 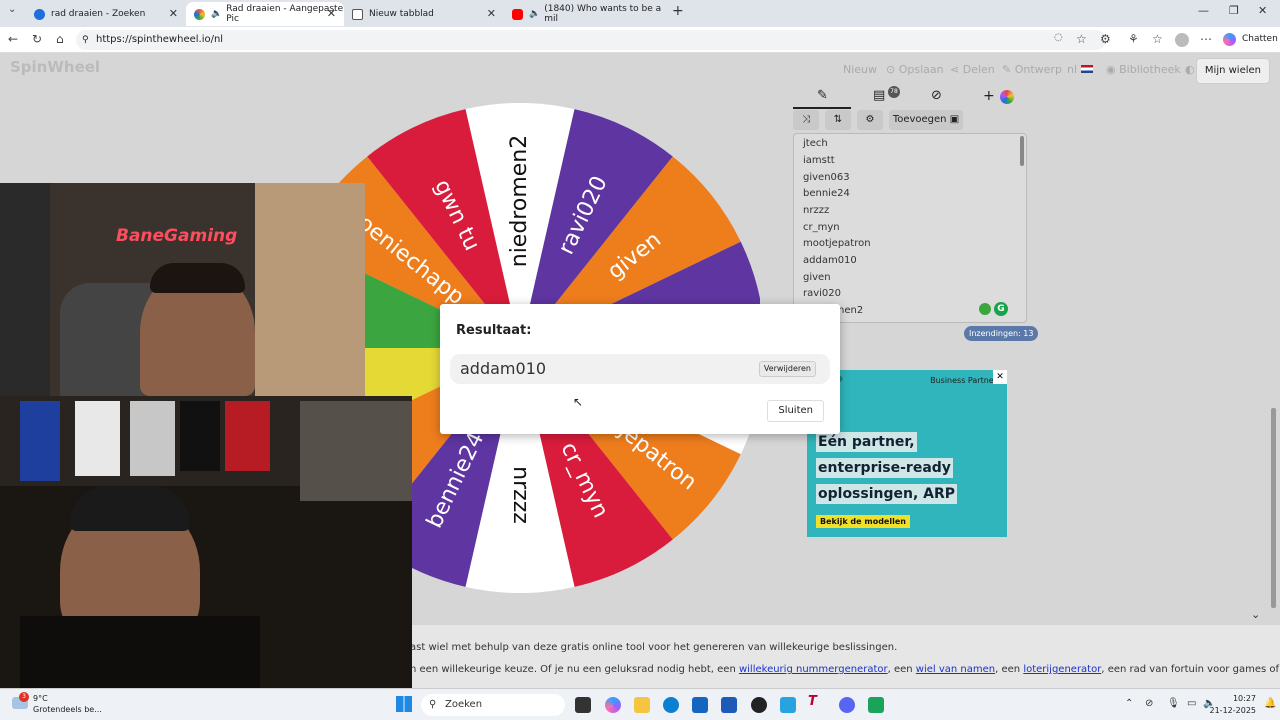 What do you see at coordinates (1133, 39) in the screenshot?
I see `collections-icon: ⚘` at bounding box center [1133, 39].